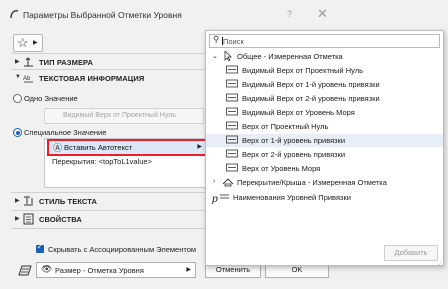  What do you see at coordinates (98, 147) in the screenshot?
I see `insert-autotext-label: Вставить Автотекст` at bounding box center [98, 147].